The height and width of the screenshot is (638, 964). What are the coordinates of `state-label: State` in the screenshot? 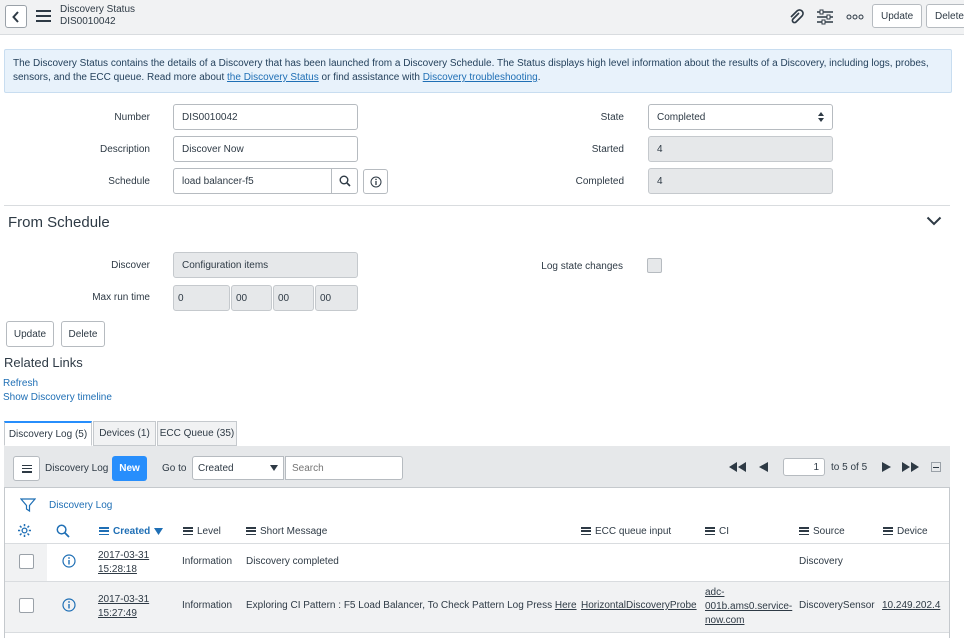 It's located at (612, 117).